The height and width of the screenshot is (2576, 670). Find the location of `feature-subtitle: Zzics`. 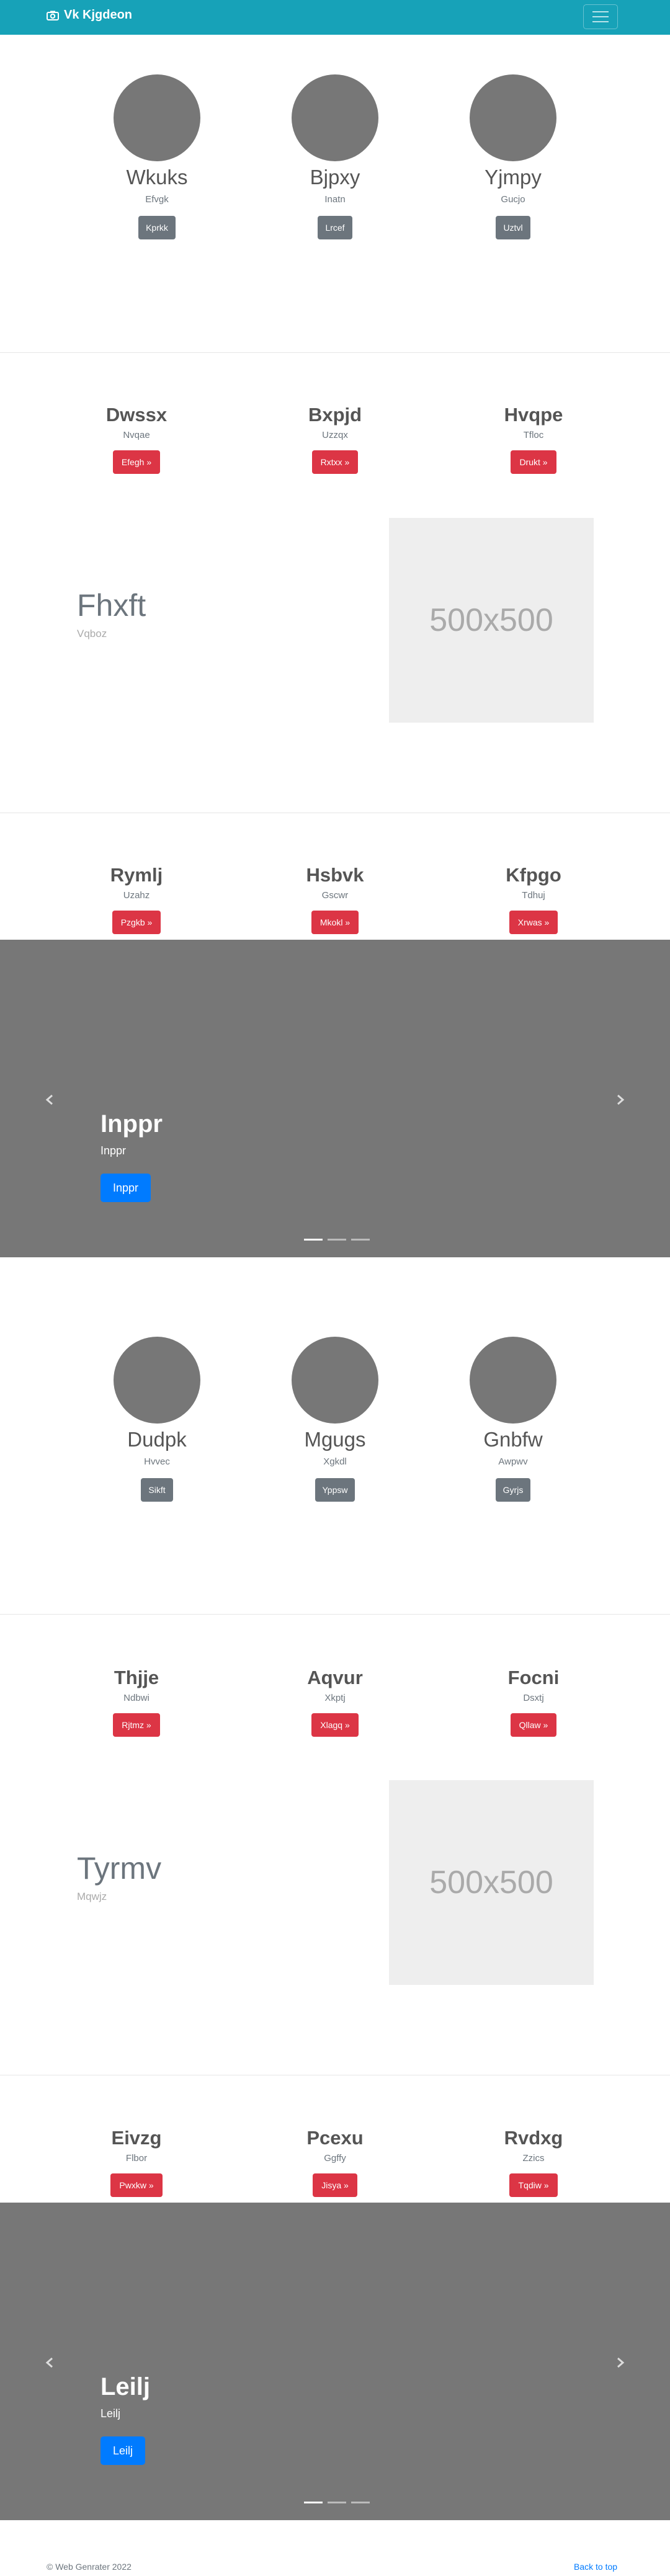

feature-subtitle: Zzics is located at coordinates (533, 2159).